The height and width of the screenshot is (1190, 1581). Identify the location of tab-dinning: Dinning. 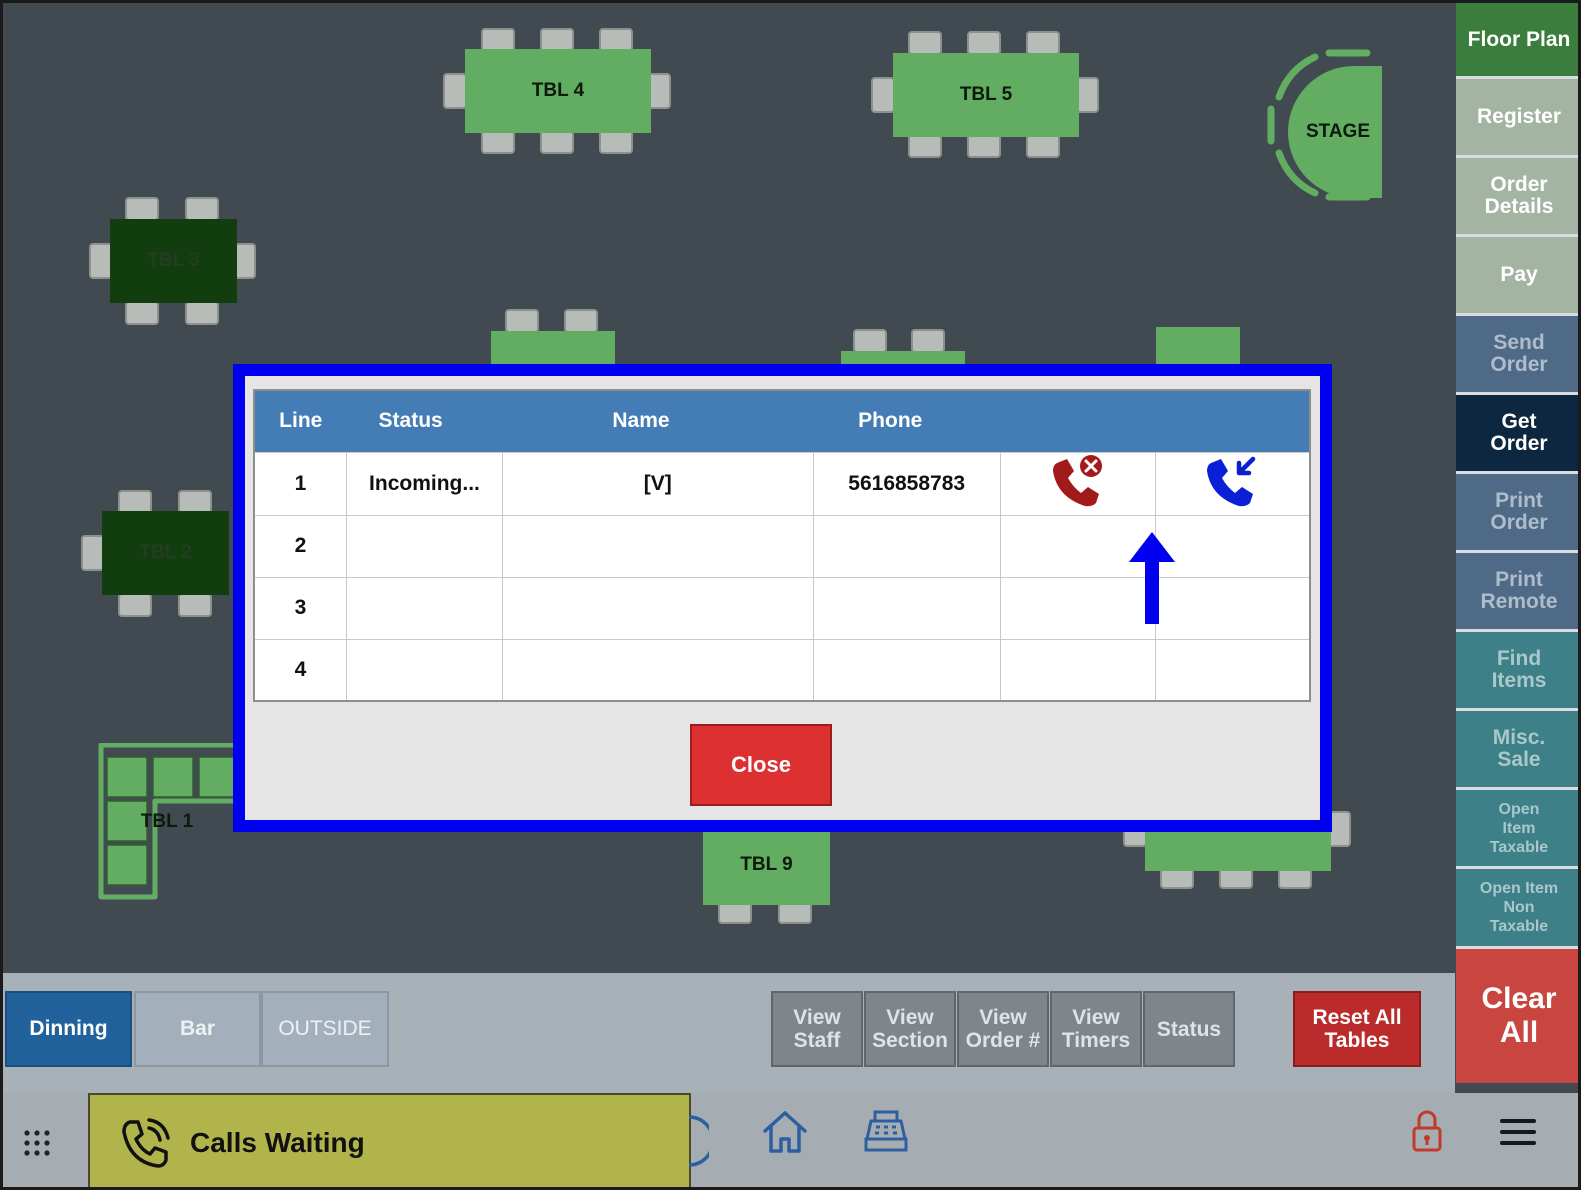
(68, 1029).